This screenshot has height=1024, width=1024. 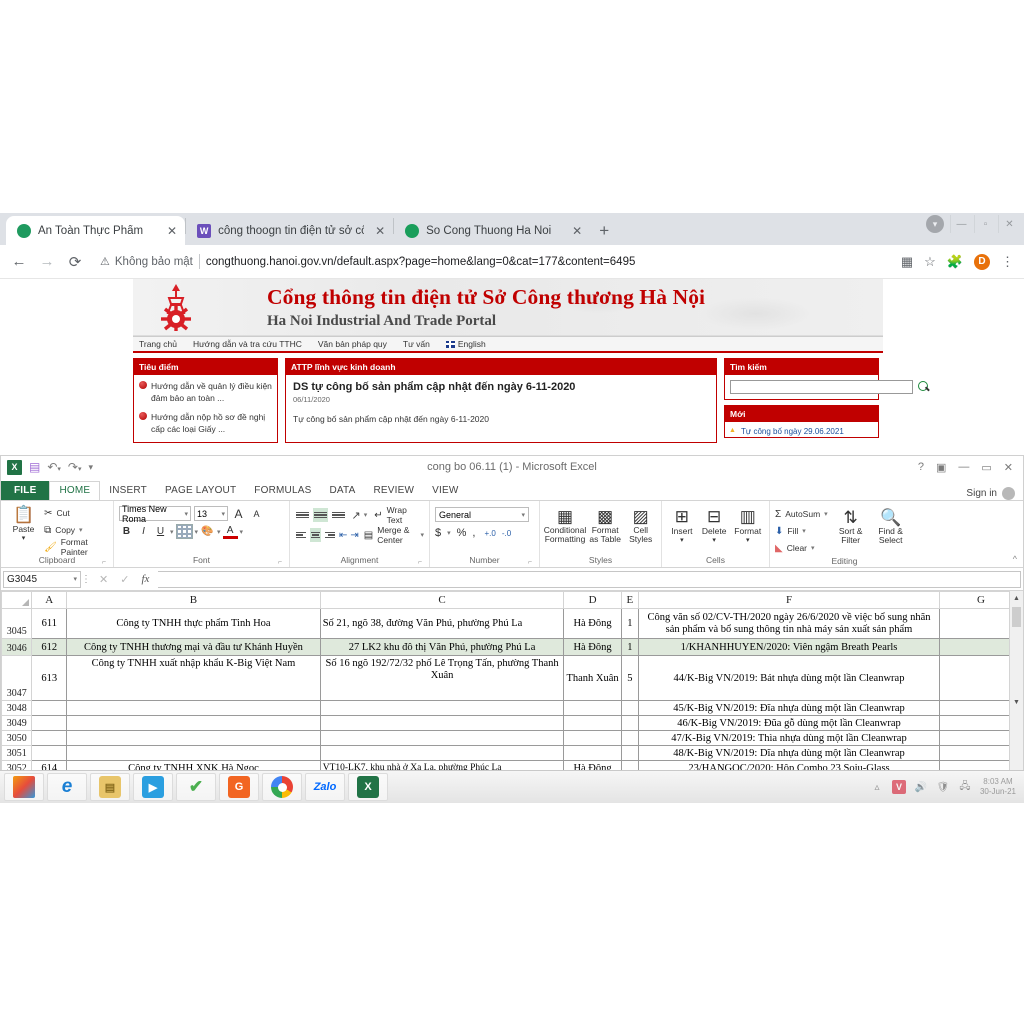 What do you see at coordinates (930, 262) in the screenshot?
I see `bookmark-star-icon: ☆` at bounding box center [930, 262].